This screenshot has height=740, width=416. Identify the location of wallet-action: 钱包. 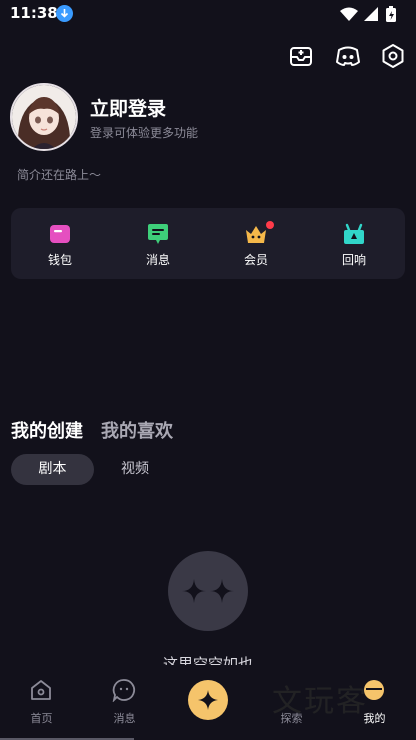
(60, 243).